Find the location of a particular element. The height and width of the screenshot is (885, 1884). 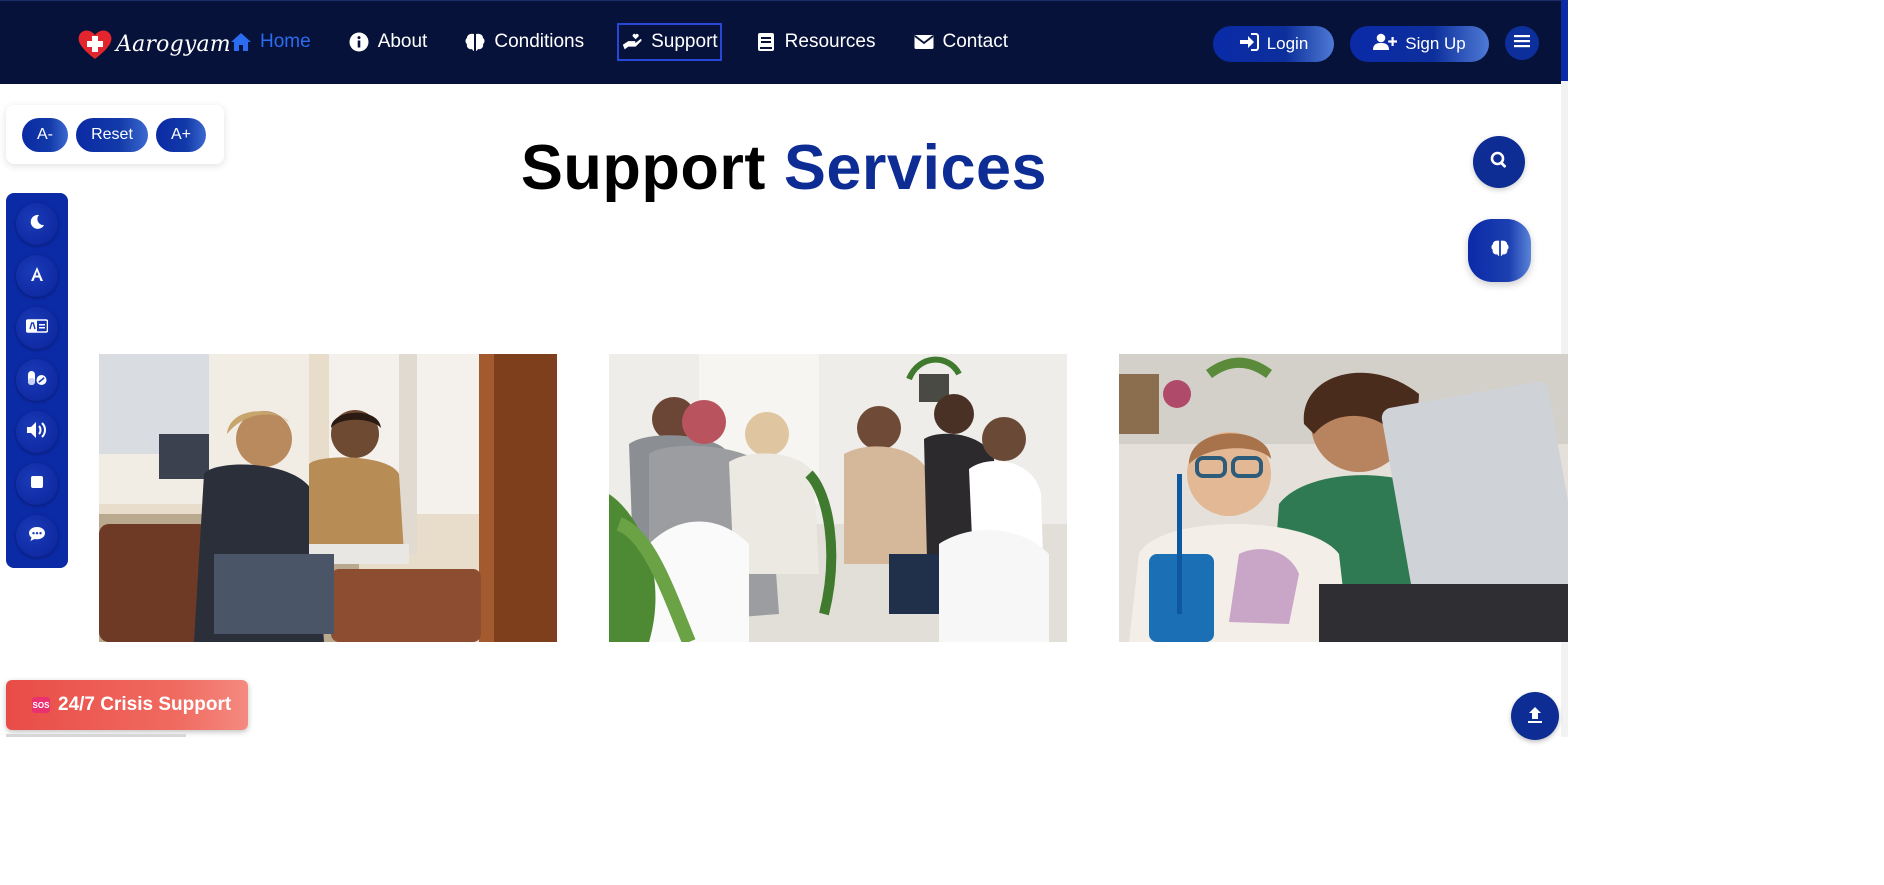

medication-button is located at coordinates (37, 380).